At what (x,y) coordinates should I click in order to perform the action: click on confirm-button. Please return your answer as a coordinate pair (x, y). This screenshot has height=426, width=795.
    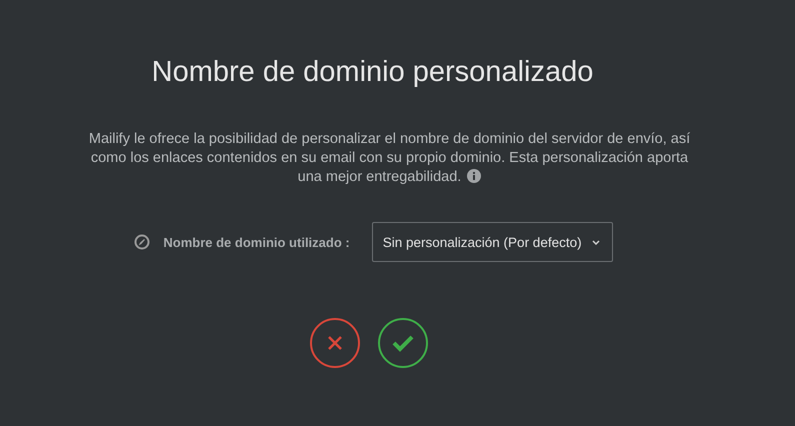
    Looking at the image, I should click on (403, 343).